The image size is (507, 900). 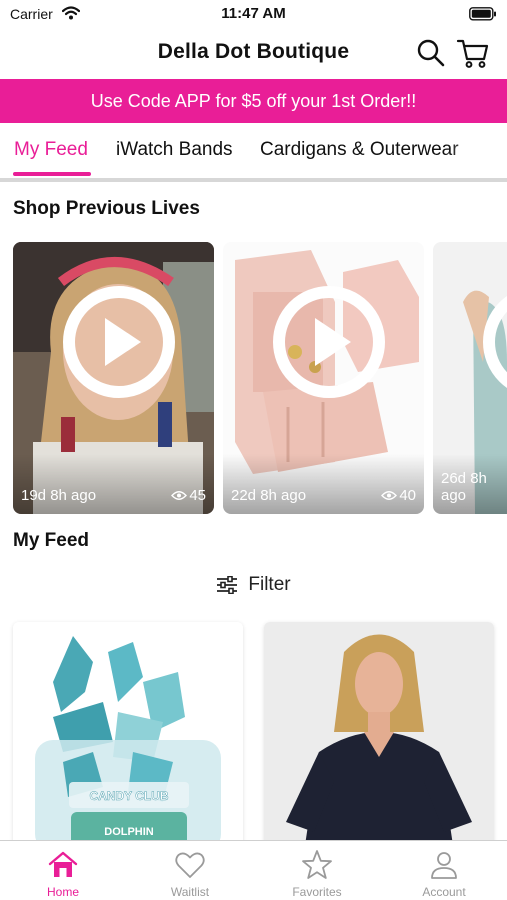 What do you see at coordinates (253, 53) in the screenshot?
I see `nav-bar: Della Dot Boutique` at bounding box center [253, 53].